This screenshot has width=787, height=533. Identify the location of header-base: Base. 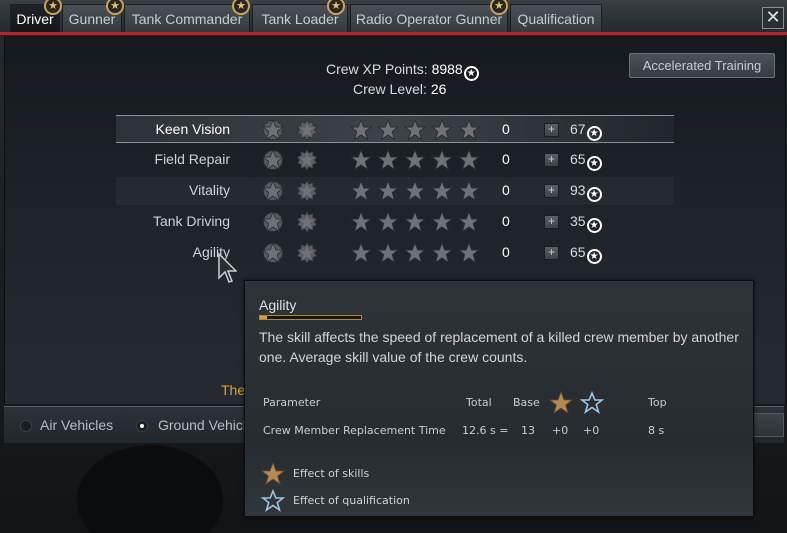
(526, 402).